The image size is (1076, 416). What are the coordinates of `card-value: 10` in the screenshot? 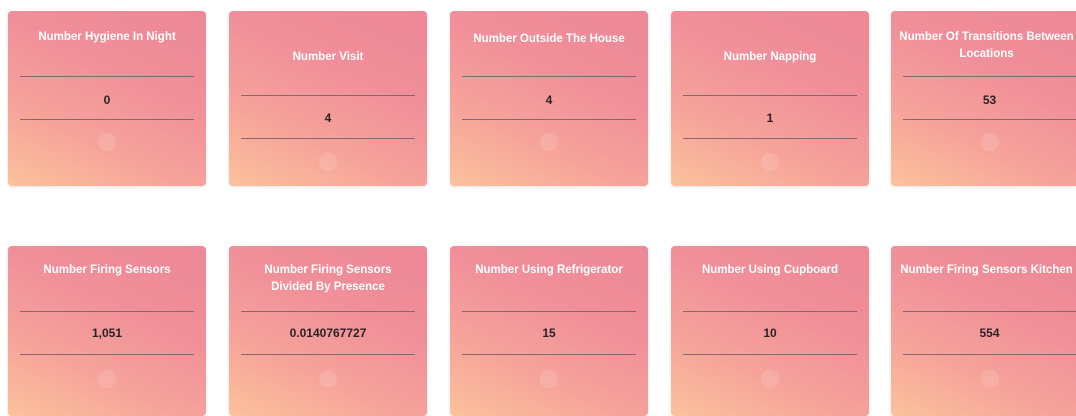 It's located at (770, 333).